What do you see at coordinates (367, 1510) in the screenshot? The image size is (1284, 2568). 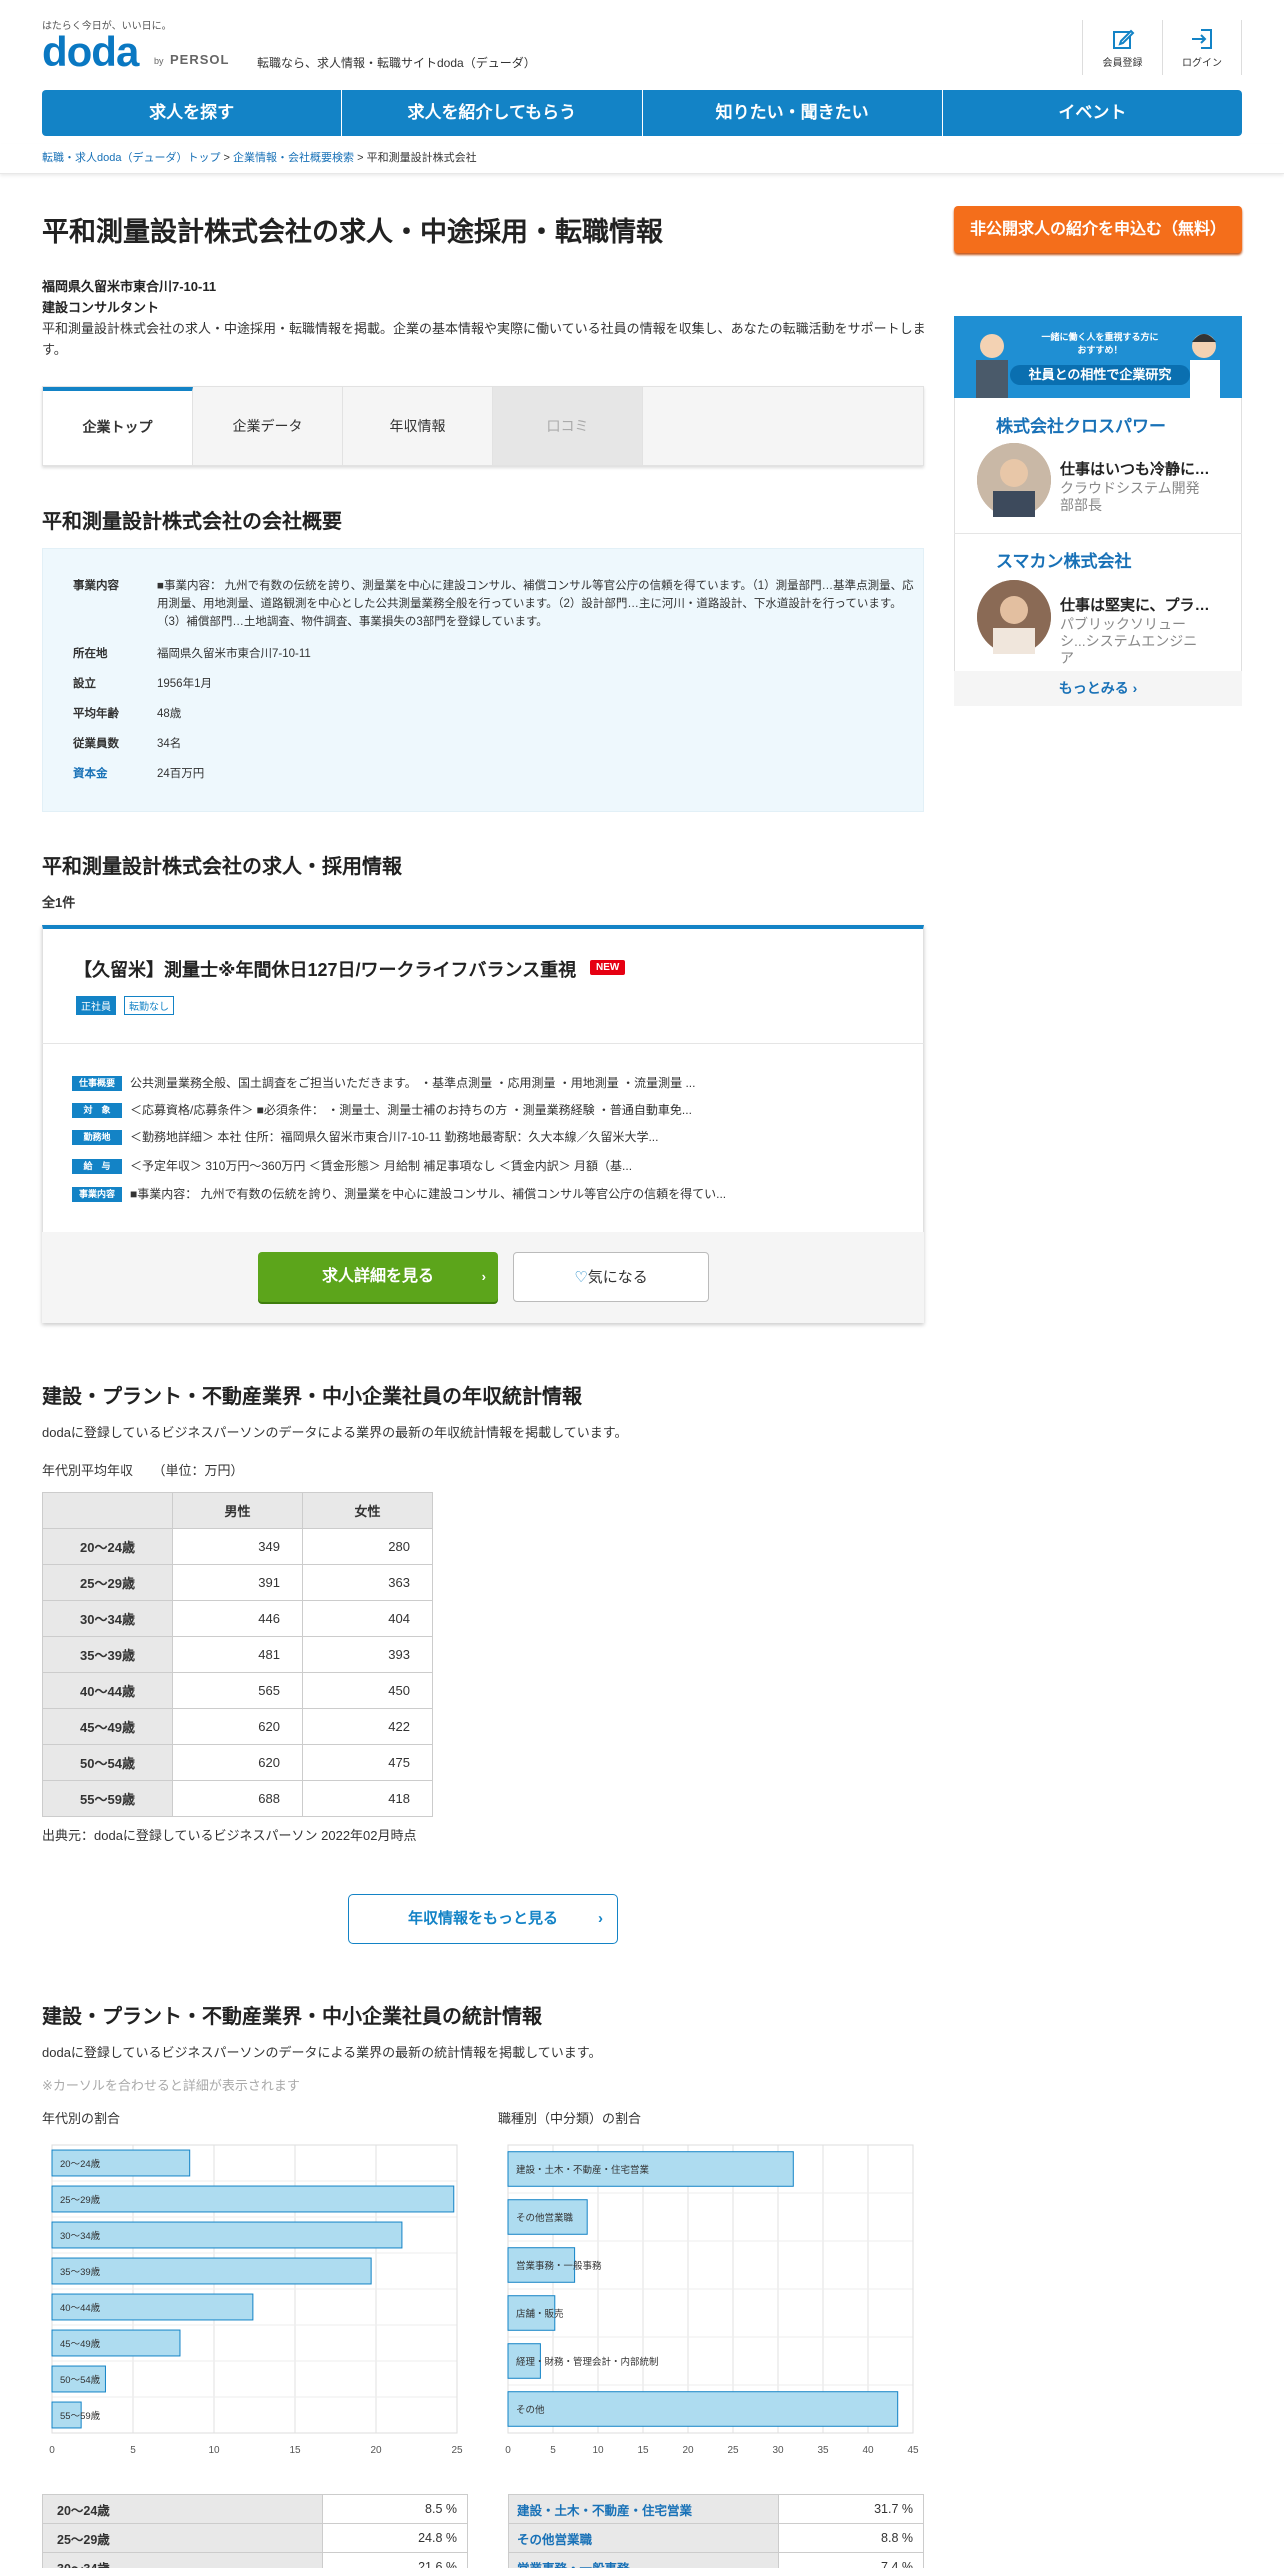 I see `col-female: 女性` at bounding box center [367, 1510].